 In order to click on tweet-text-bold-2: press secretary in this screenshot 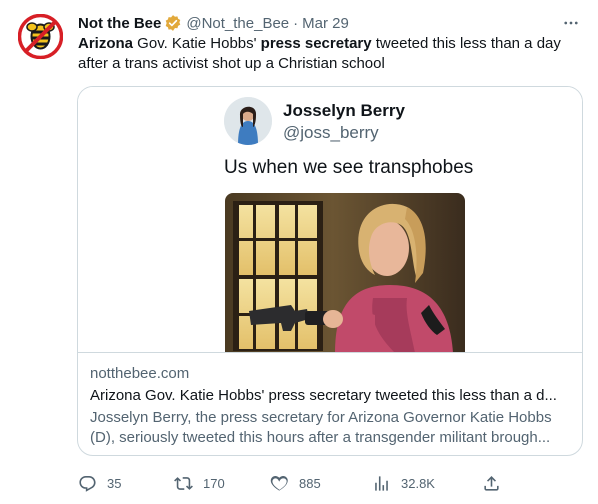, I will do `click(316, 43)`.